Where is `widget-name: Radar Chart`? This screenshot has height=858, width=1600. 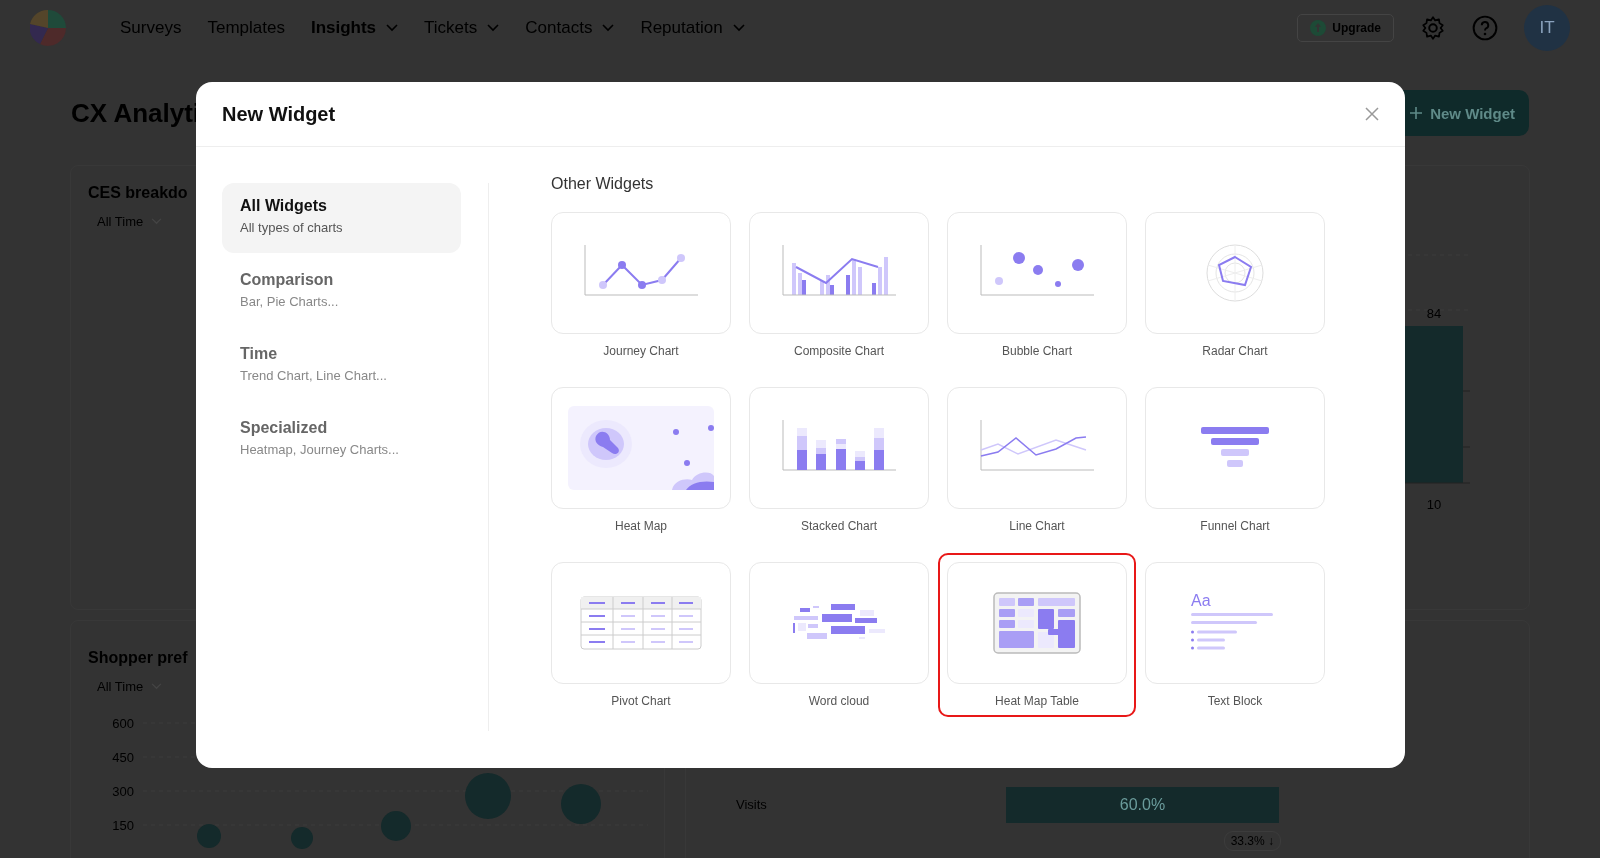
widget-name: Radar Chart is located at coordinates (1235, 351).